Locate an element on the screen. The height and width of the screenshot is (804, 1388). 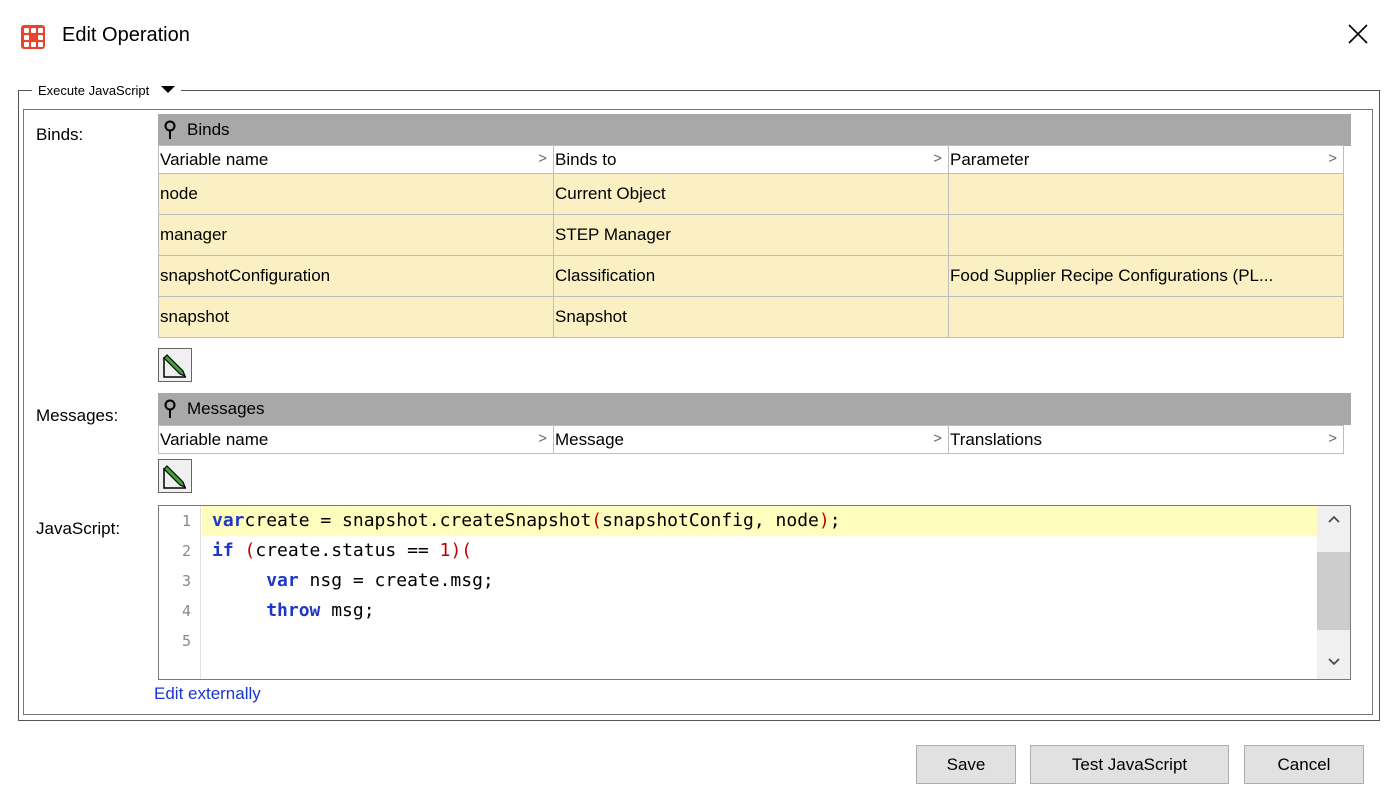
close-icon is located at coordinates (1358, 34).